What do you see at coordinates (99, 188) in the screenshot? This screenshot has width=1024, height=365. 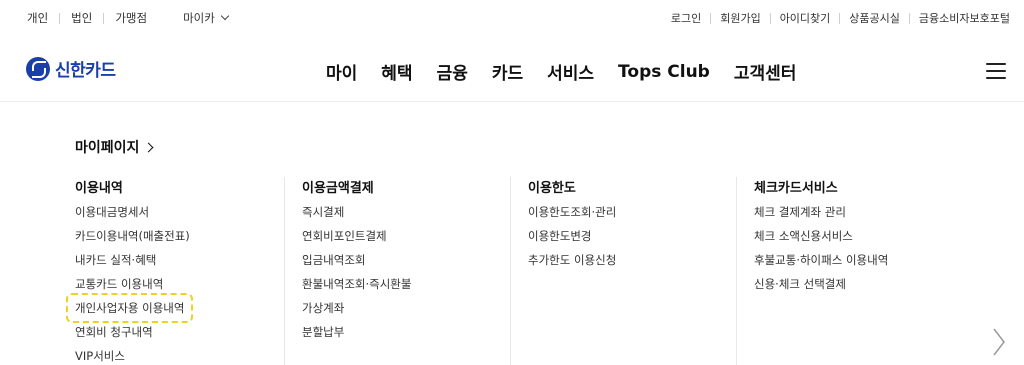 I see `column-title: 이용내역` at bounding box center [99, 188].